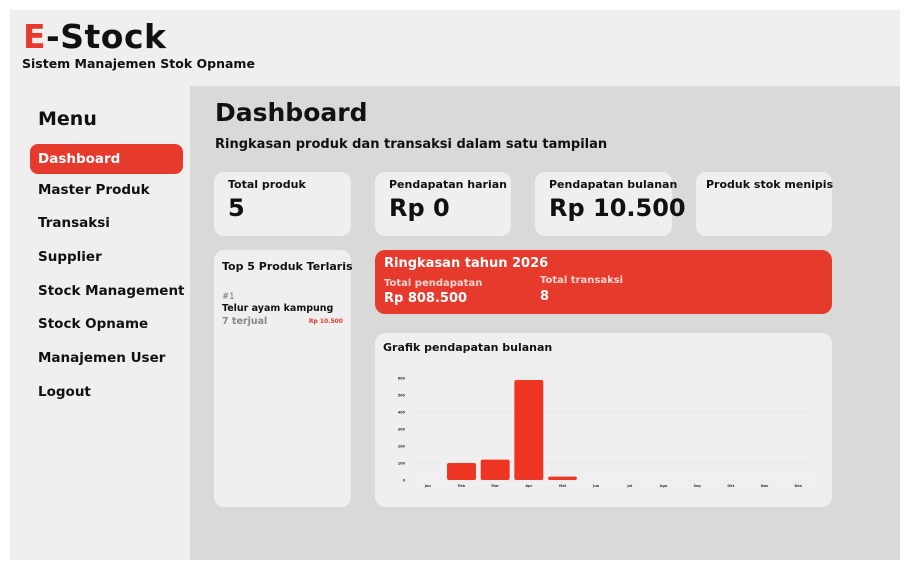  Describe the element at coordinates (770, 184) in the screenshot. I see `card-label: Produk stok menipis` at that location.